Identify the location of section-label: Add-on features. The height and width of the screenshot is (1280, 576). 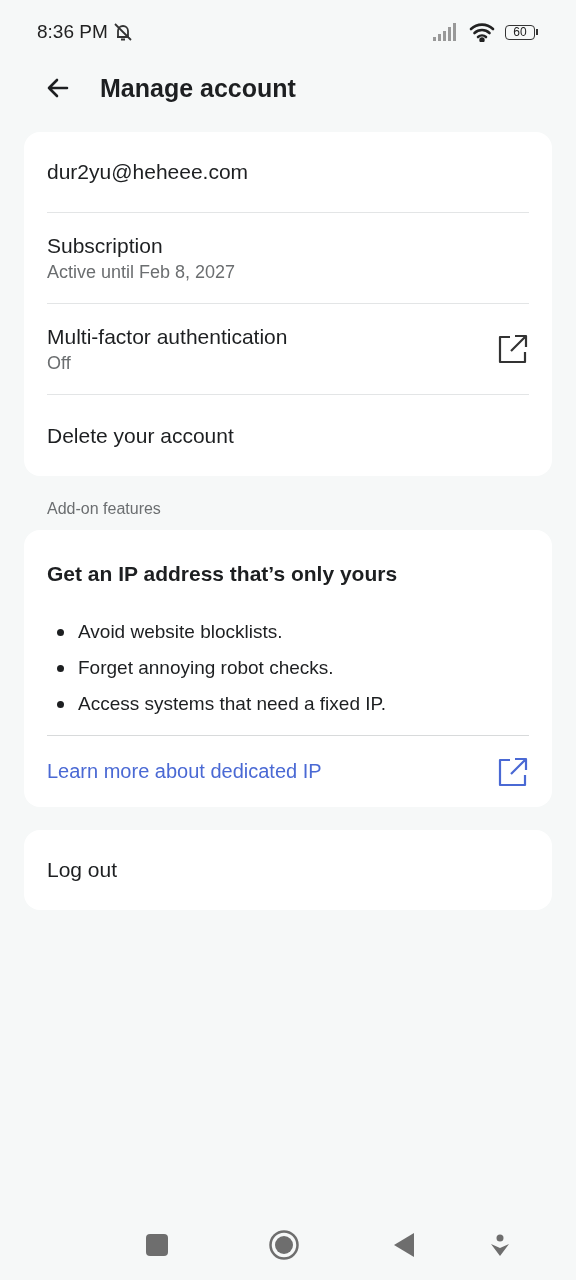
(104, 509).